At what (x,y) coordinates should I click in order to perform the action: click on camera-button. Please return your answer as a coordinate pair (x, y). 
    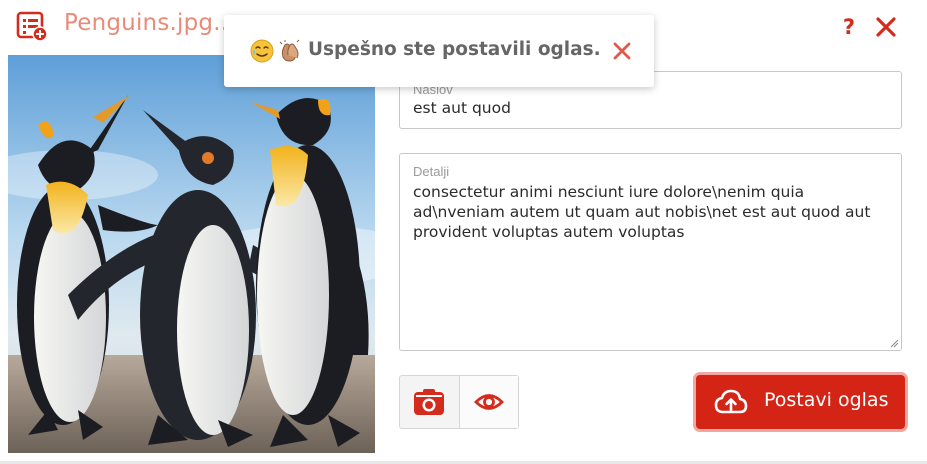
    Looking at the image, I should click on (429, 402).